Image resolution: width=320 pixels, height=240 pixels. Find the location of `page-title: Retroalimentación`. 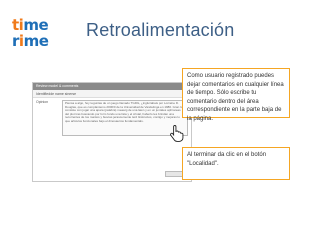

page-title: Retroalimentación is located at coordinates (160, 30).